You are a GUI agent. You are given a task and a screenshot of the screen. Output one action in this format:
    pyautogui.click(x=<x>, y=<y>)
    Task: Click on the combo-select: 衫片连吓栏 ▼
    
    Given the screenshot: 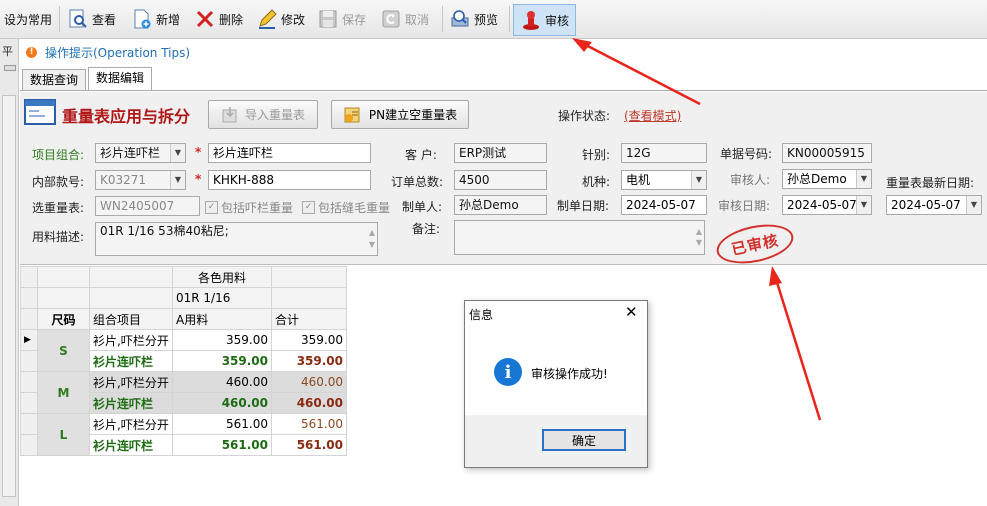 What is the action you would take?
    pyautogui.click(x=140, y=153)
    